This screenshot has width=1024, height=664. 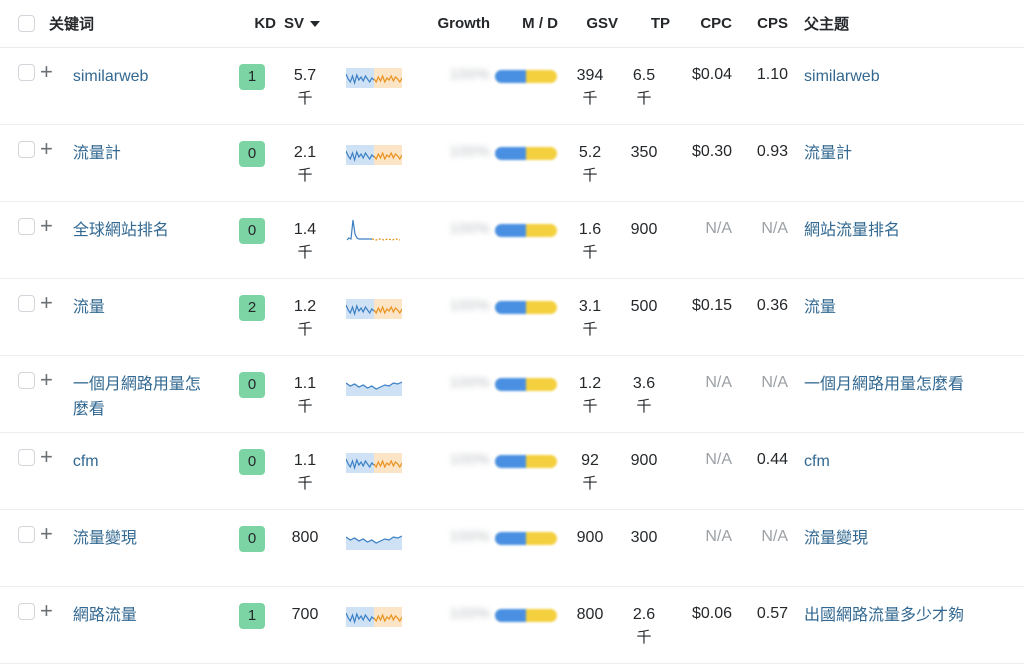 I want to click on keyword-link: 全球網站排名, so click(x=120, y=230).